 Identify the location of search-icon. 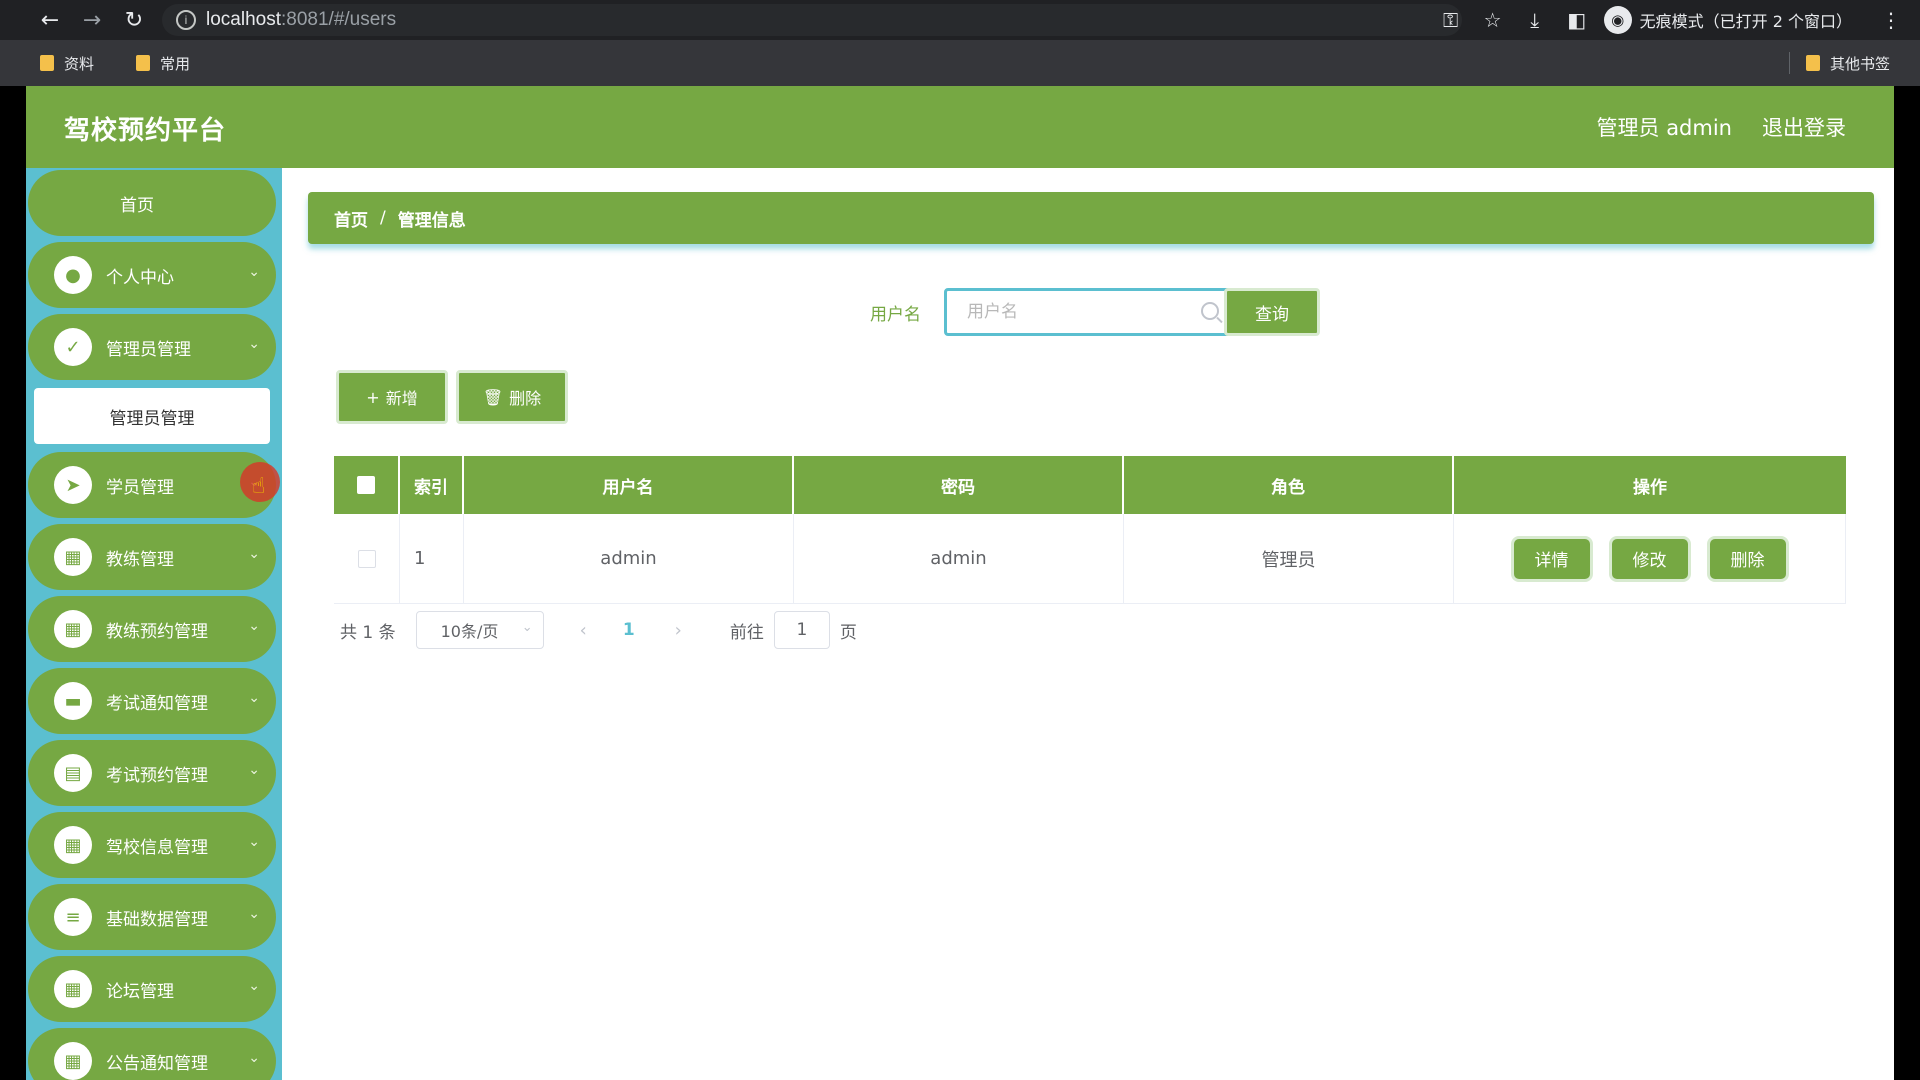
(1210, 311).